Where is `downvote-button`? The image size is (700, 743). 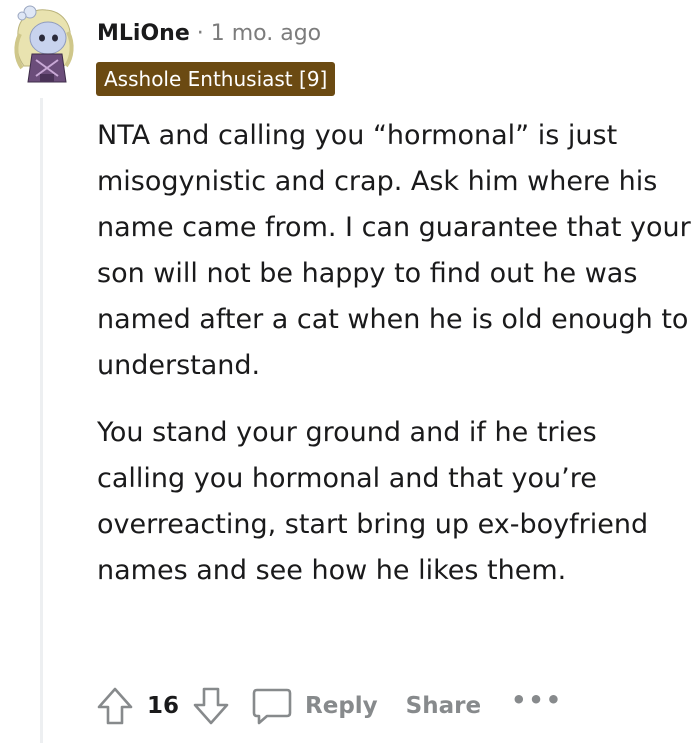
downvote-button is located at coordinates (211, 706).